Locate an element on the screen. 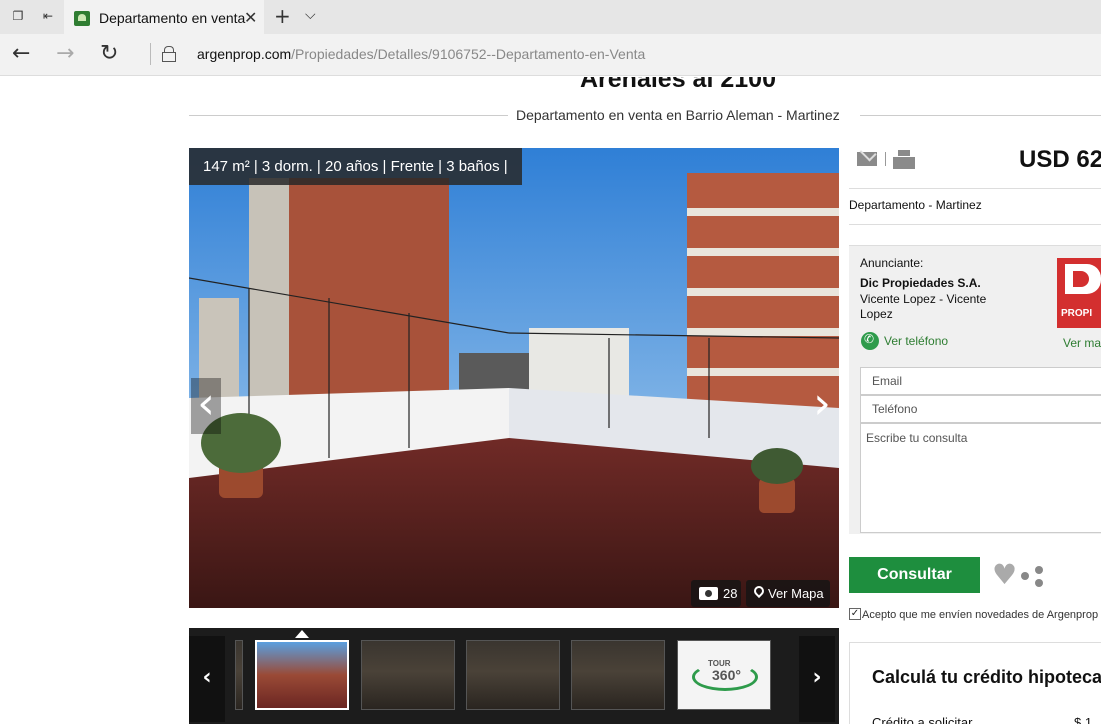 The image size is (1101, 724). thumbs-prev-button: ‹ is located at coordinates (207, 679).